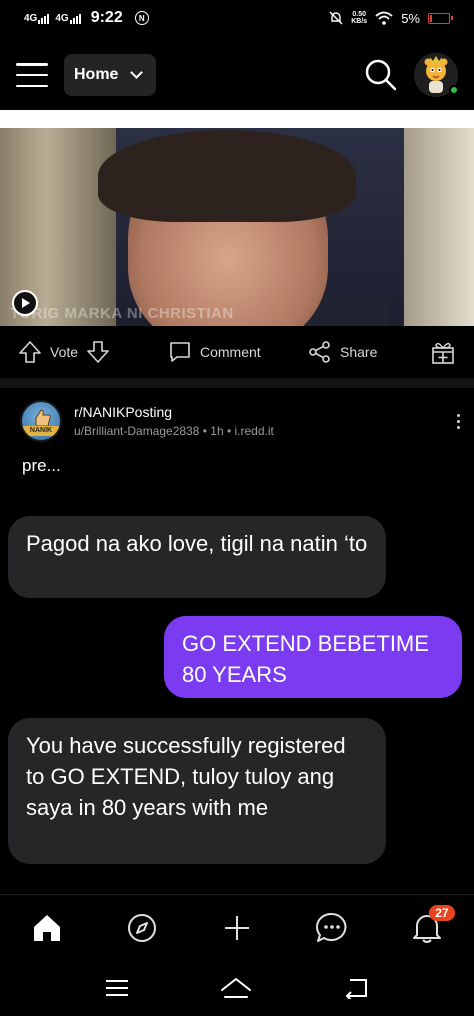 Image resolution: width=474 pixels, height=1016 pixels. I want to click on message-received: Pagod na ako love, tigil na natin ‘to, so click(197, 557).